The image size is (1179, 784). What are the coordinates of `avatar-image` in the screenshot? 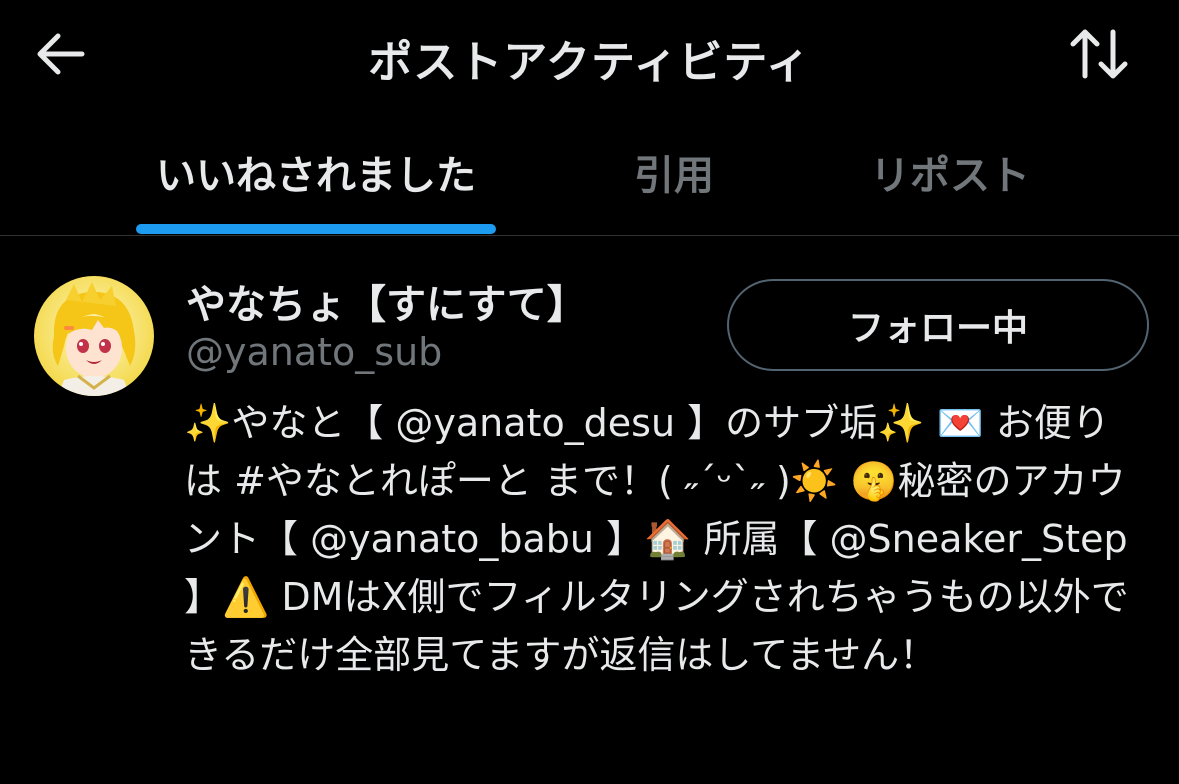 It's located at (94, 336).